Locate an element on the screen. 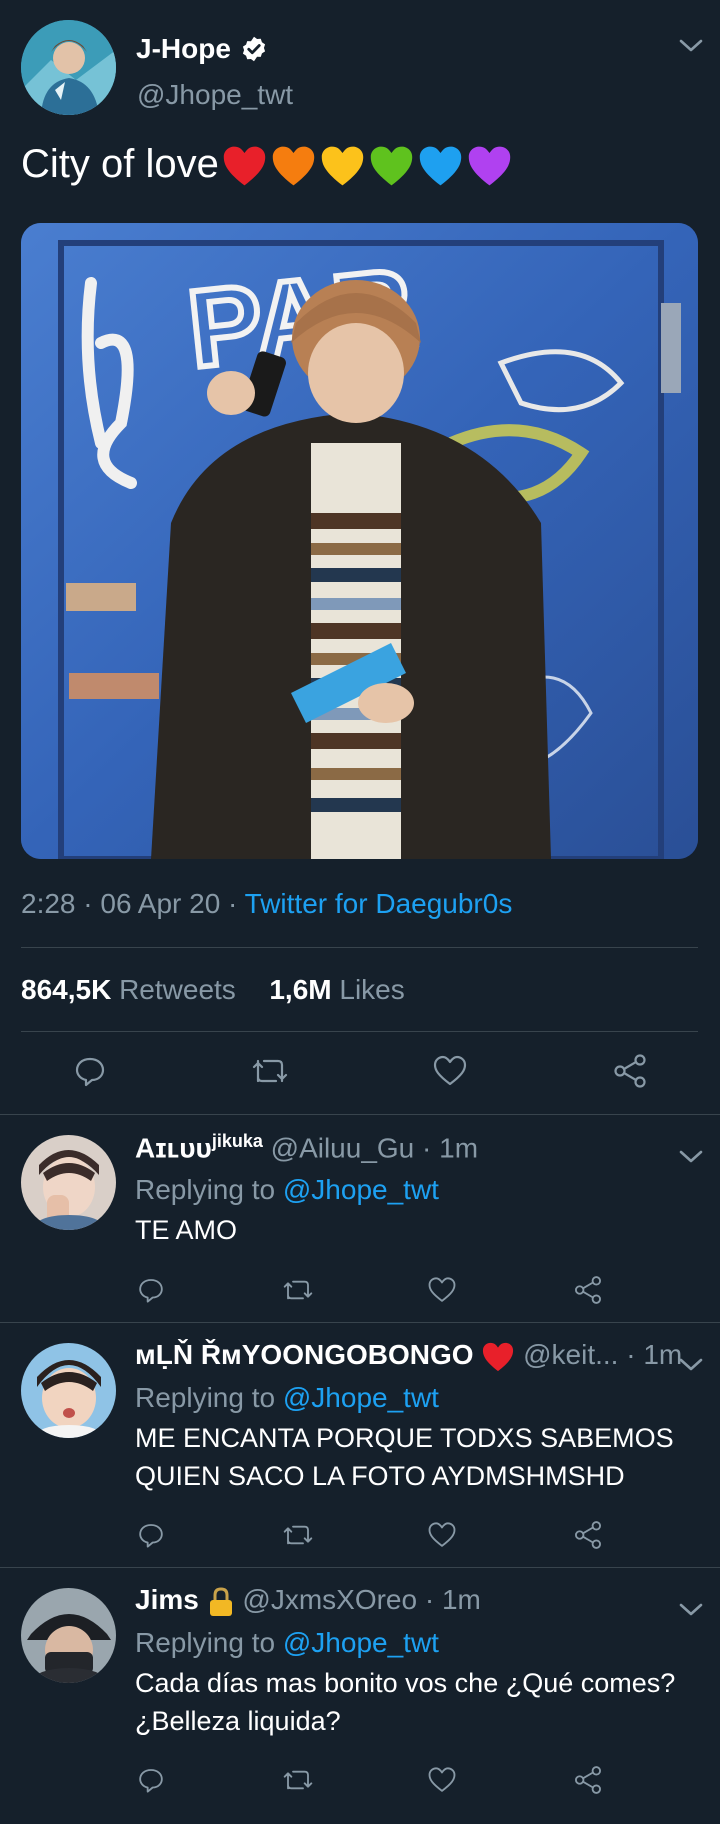 The height and width of the screenshot is (1824, 720). reply-header: Aɪʟᴜᴜjikuka @Ailuu_Gu · 1m is located at coordinates (307, 1147).